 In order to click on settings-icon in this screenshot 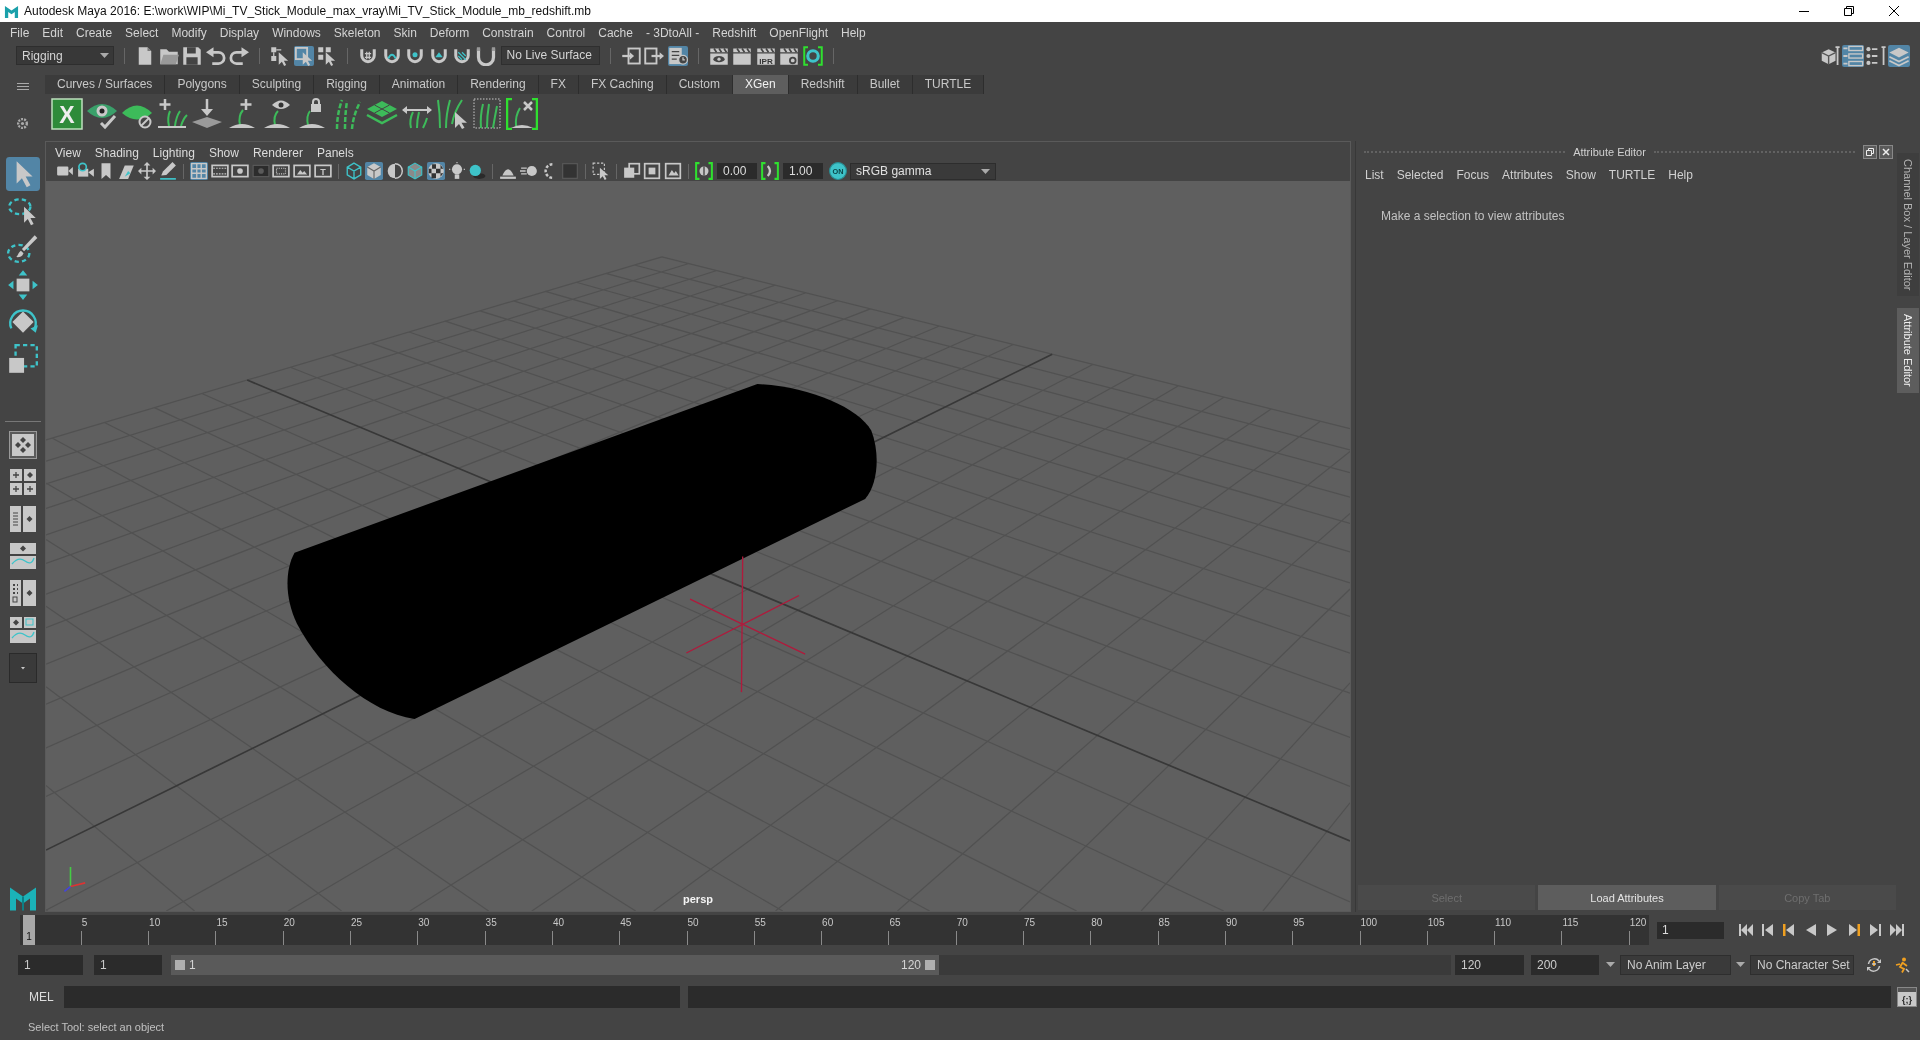, I will do `click(22, 123)`.